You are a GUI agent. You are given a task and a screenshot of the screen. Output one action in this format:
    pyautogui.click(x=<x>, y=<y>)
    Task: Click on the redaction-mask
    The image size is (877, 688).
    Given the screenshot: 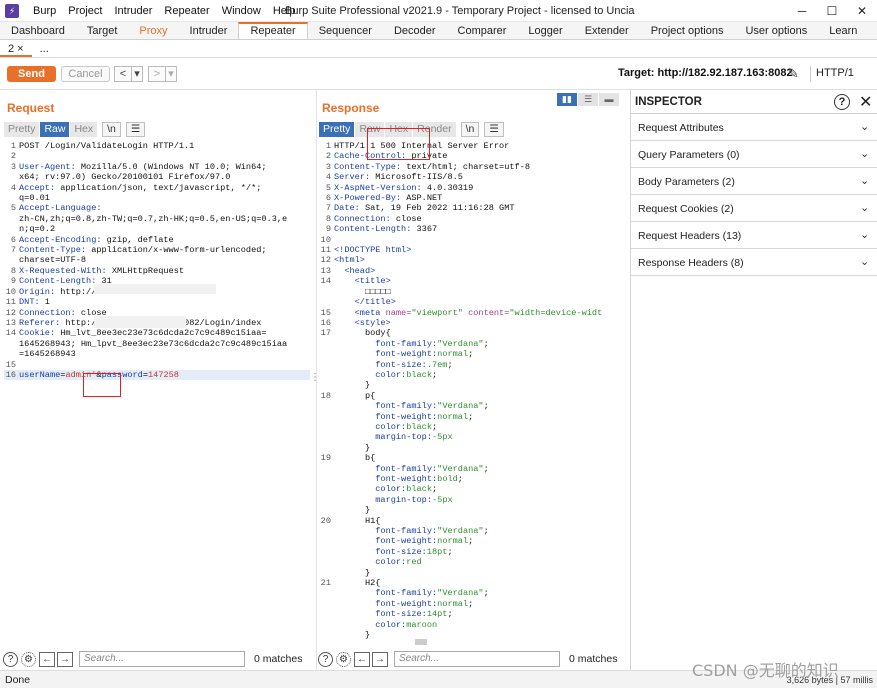 What is the action you would take?
    pyautogui.click(x=140, y=322)
    